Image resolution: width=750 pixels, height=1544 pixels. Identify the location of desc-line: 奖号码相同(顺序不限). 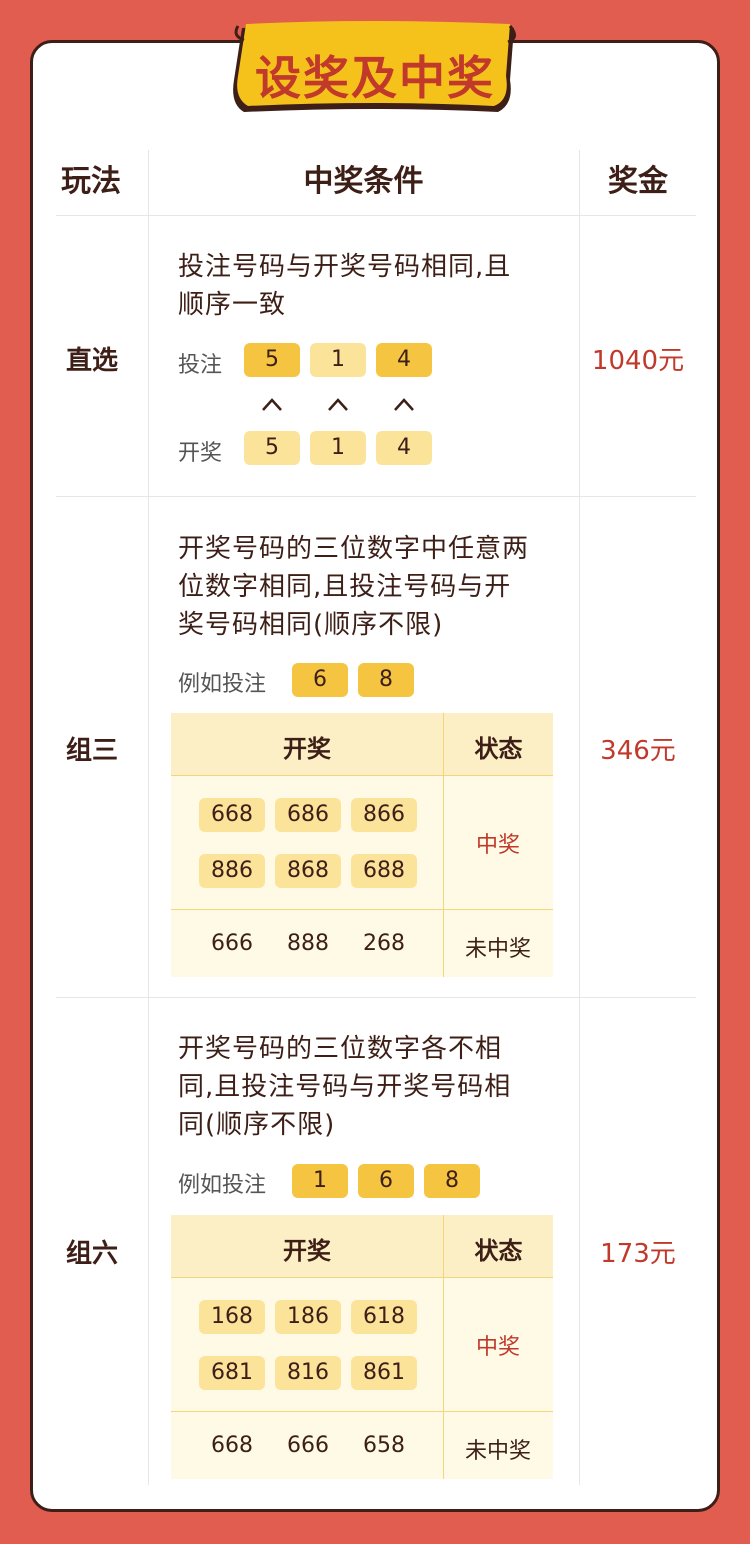
(311, 625).